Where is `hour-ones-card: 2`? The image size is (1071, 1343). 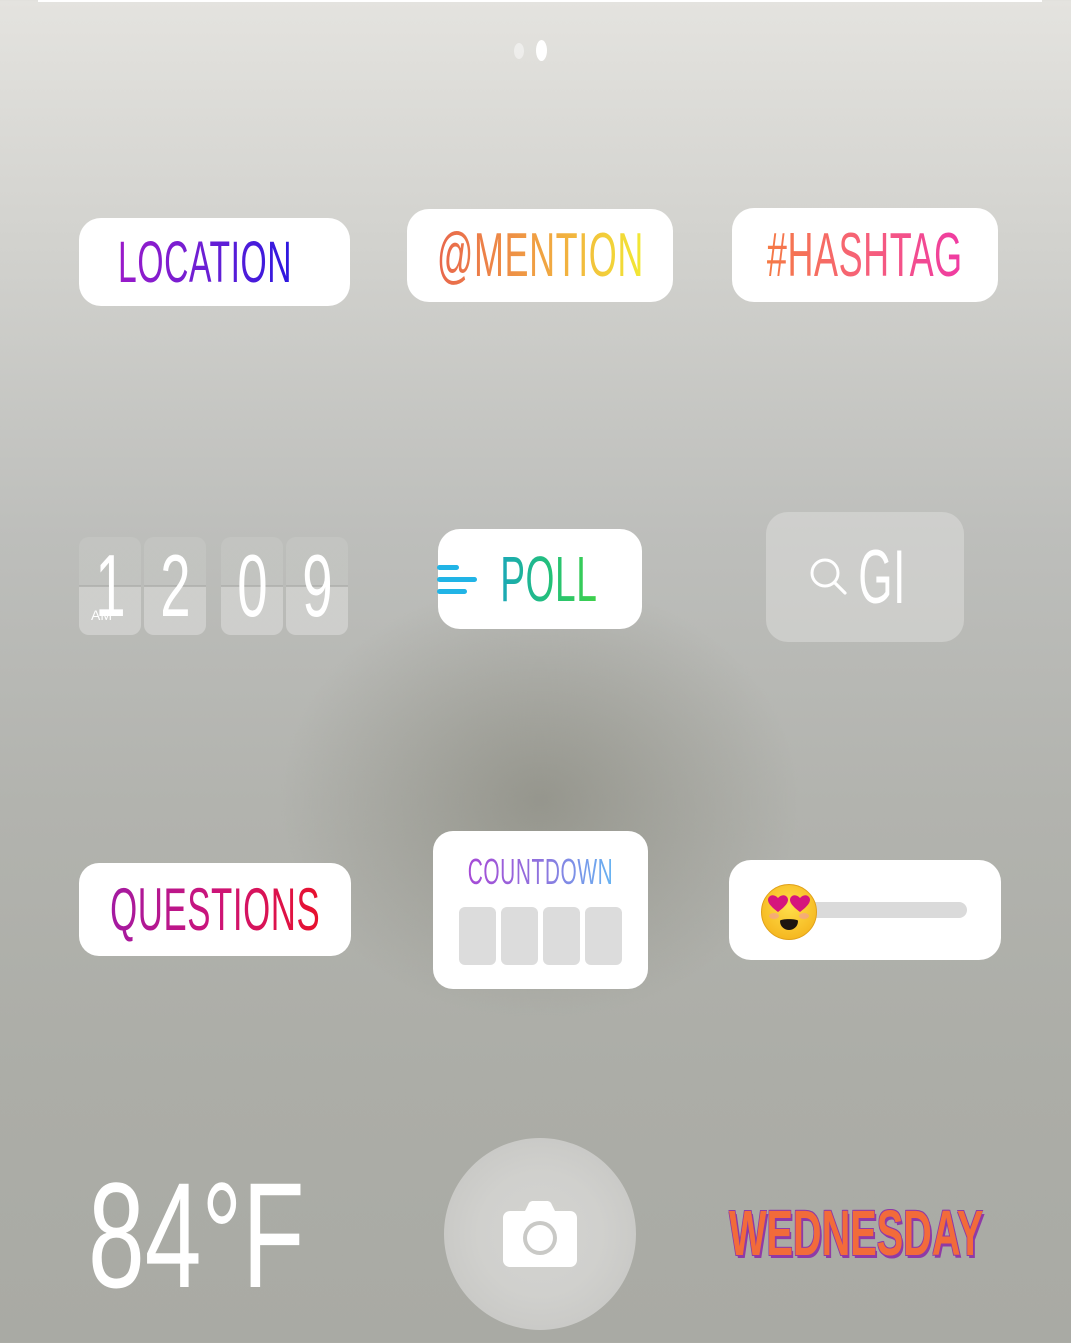 hour-ones-card: 2 is located at coordinates (175, 586).